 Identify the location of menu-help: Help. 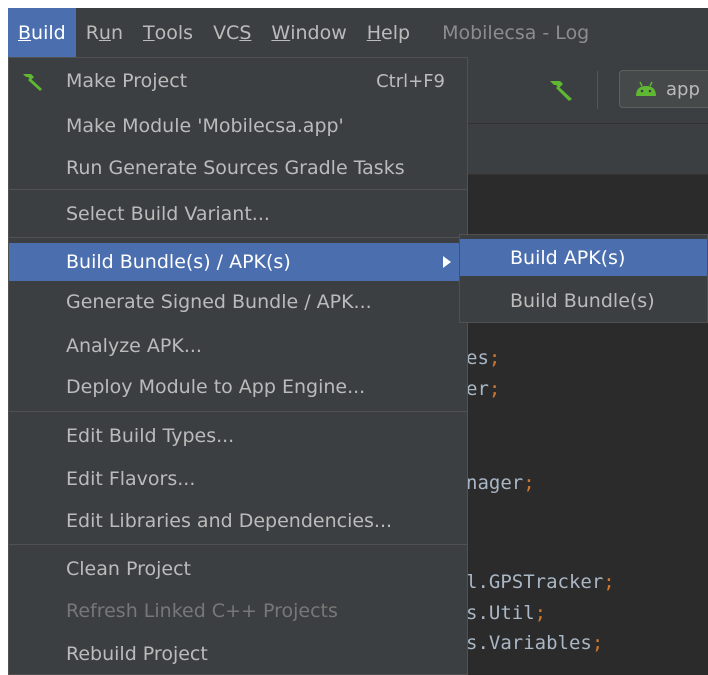
(388, 32).